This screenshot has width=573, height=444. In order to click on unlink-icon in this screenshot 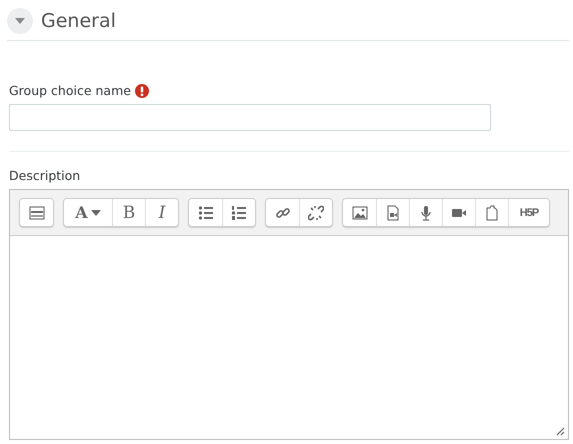, I will do `click(316, 212)`.